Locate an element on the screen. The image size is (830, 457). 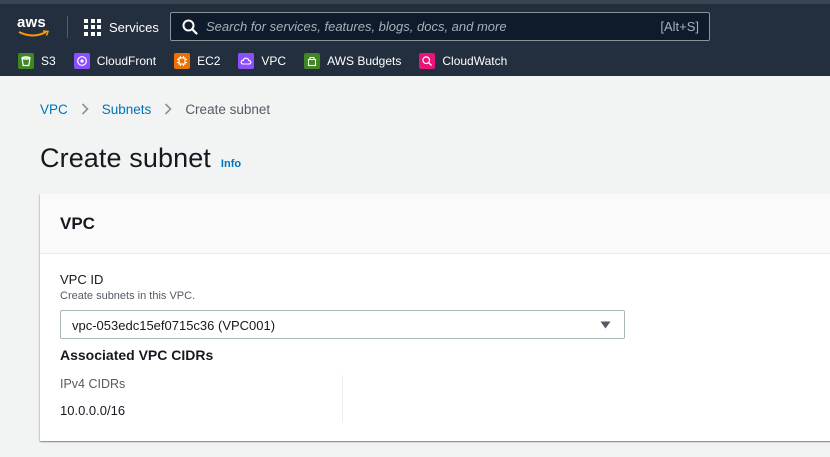
page-header: Create subnet Info is located at coordinates (140, 158).